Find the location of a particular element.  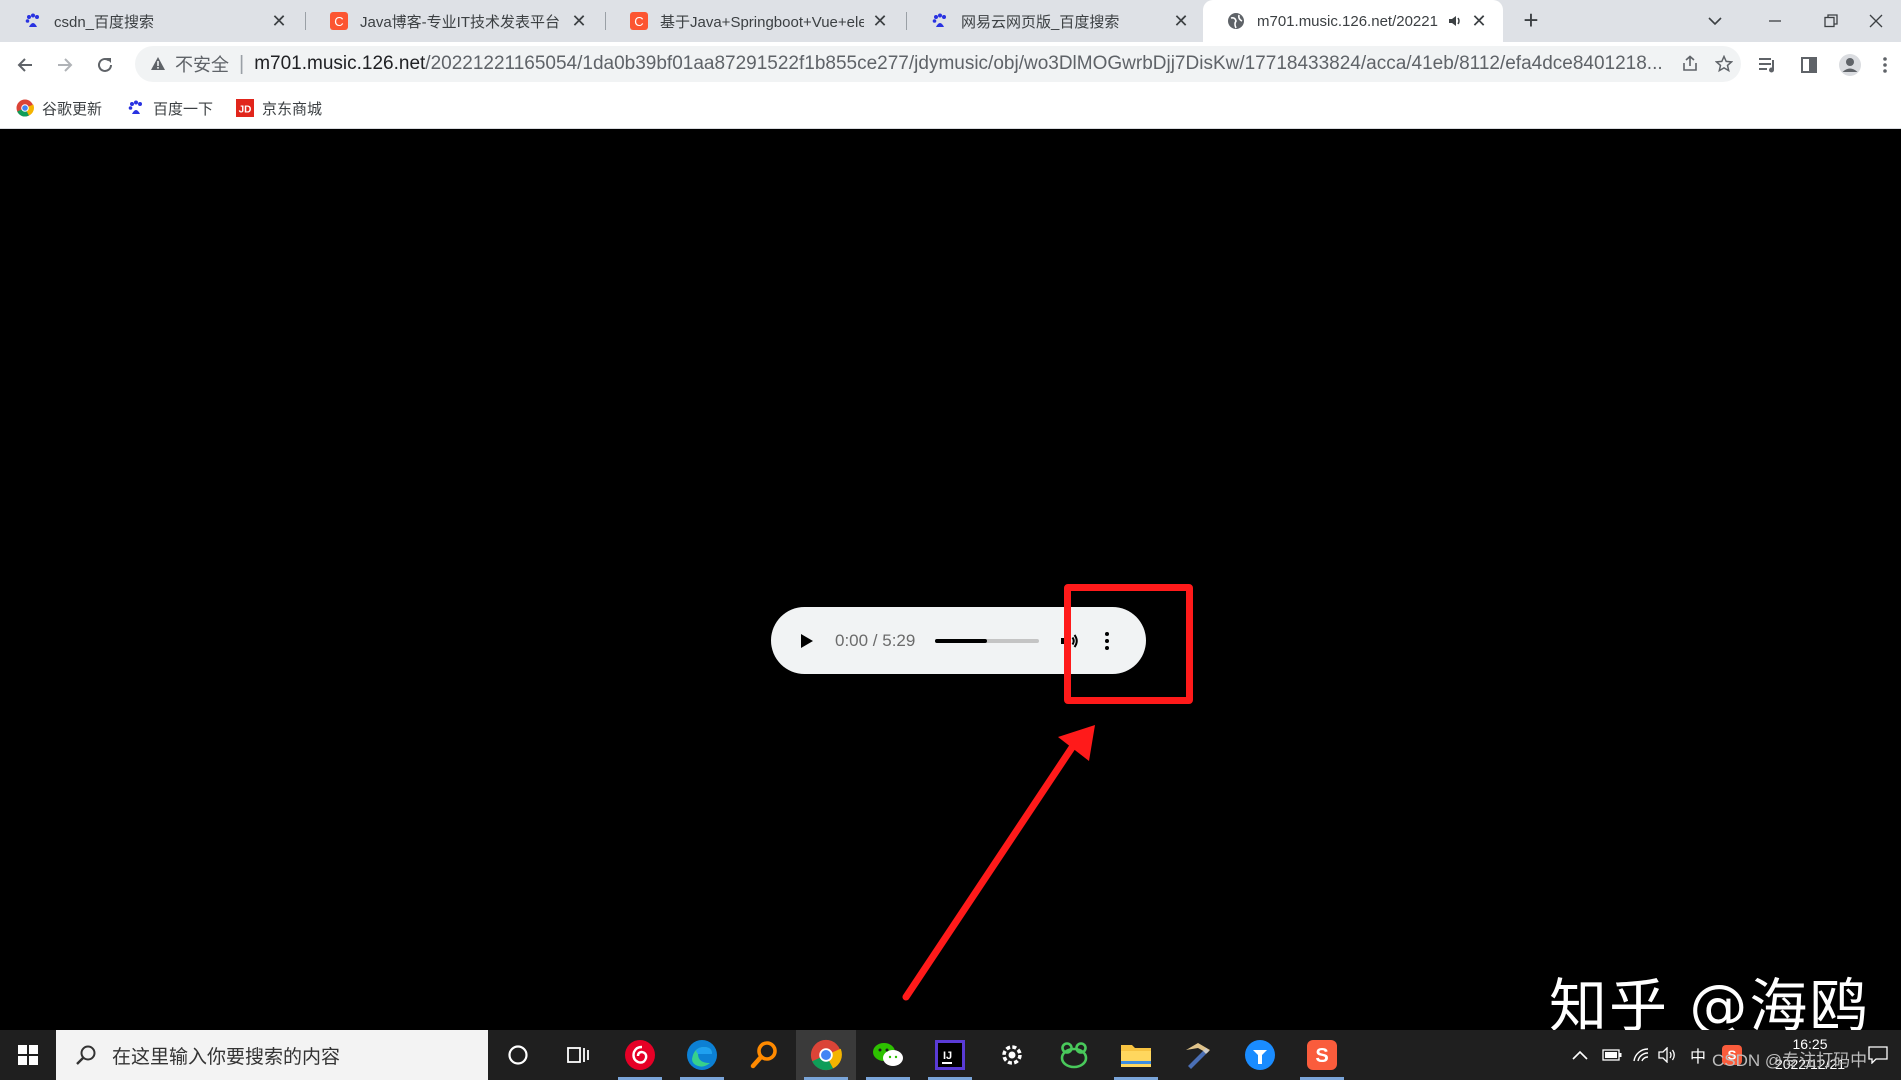

svg-text: IJ is located at coordinates (947, 1056).